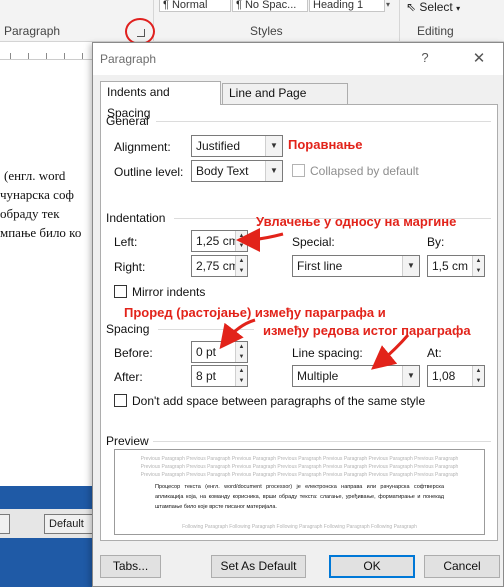 This screenshot has width=504, height=587. What do you see at coordinates (313, 242) in the screenshot?
I see `special-label: Special:` at bounding box center [313, 242].